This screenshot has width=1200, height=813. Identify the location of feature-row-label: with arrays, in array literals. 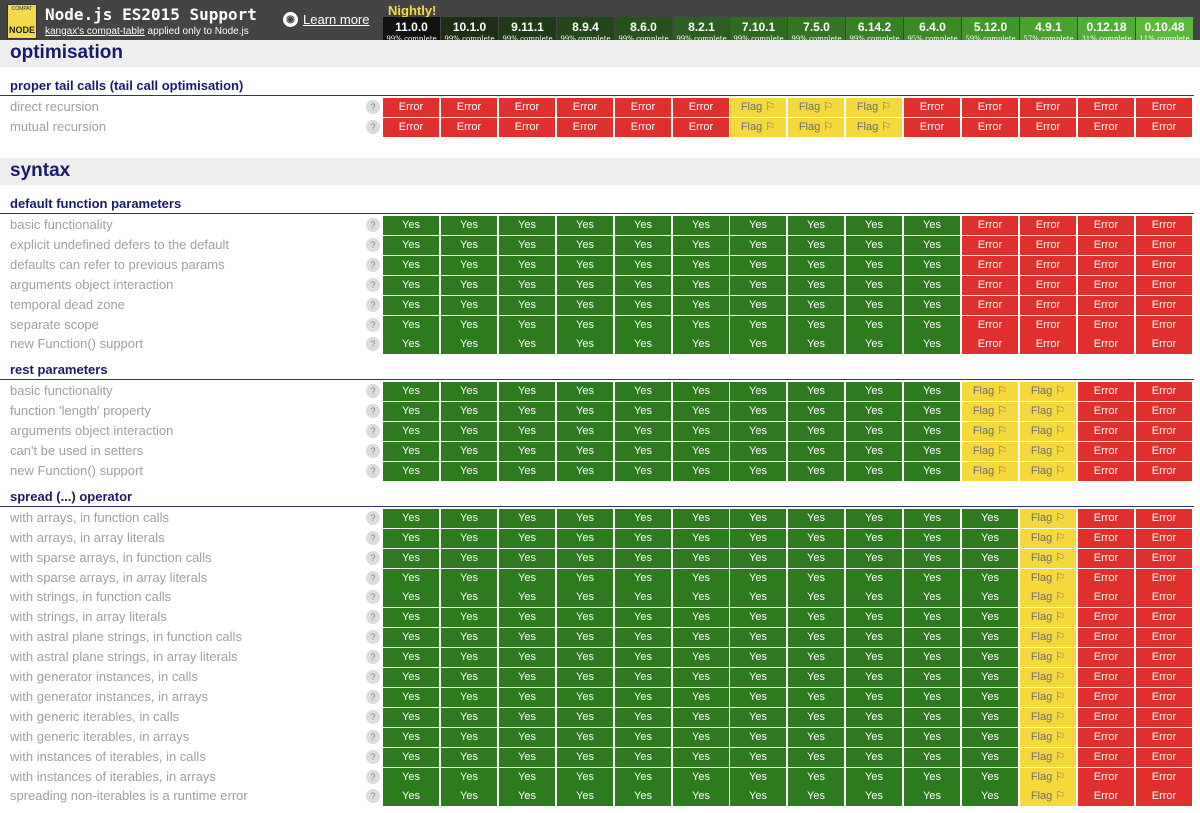
(87, 538).